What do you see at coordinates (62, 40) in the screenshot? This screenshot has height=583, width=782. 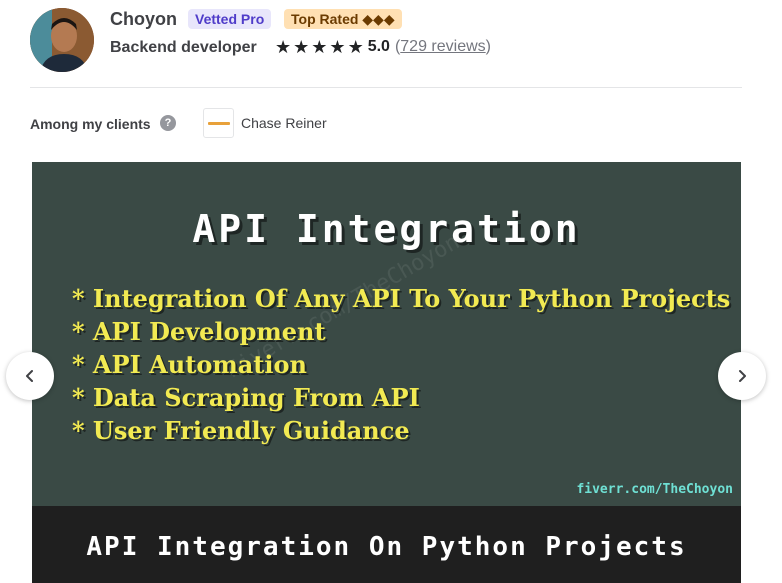 I see `seller-avatar` at bounding box center [62, 40].